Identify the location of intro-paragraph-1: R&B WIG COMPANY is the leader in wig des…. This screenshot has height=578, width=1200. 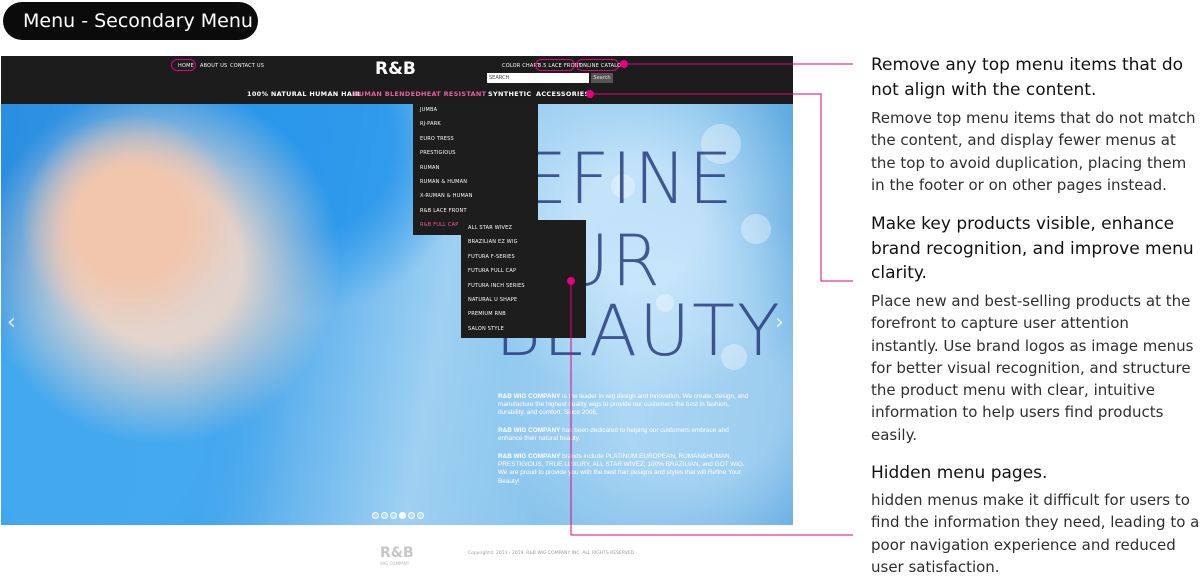
(625, 405).